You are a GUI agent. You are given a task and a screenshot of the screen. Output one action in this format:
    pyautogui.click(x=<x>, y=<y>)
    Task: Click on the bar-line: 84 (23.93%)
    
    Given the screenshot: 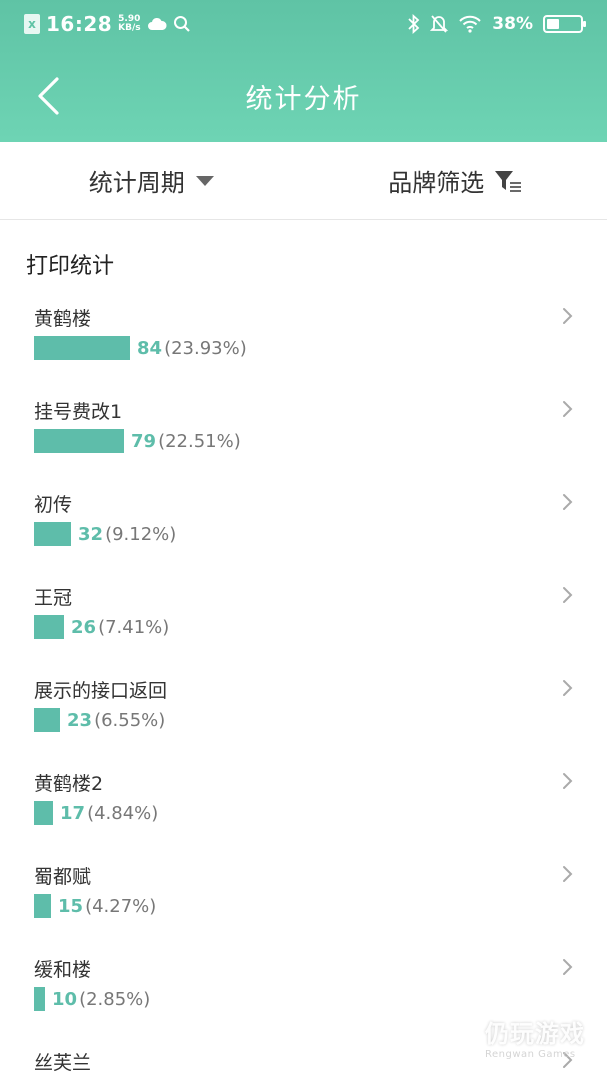 What is the action you would take?
    pyautogui.click(x=140, y=348)
    